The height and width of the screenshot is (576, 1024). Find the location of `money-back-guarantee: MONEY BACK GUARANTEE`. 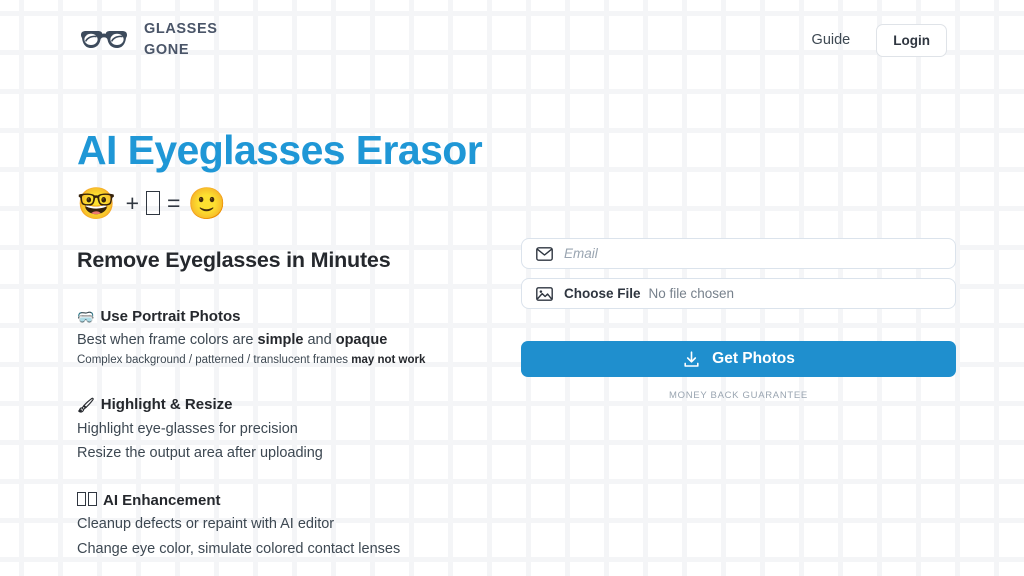

money-back-guarantee: MONEY BACK GUARANTEE is located at coordinates (738, 395).